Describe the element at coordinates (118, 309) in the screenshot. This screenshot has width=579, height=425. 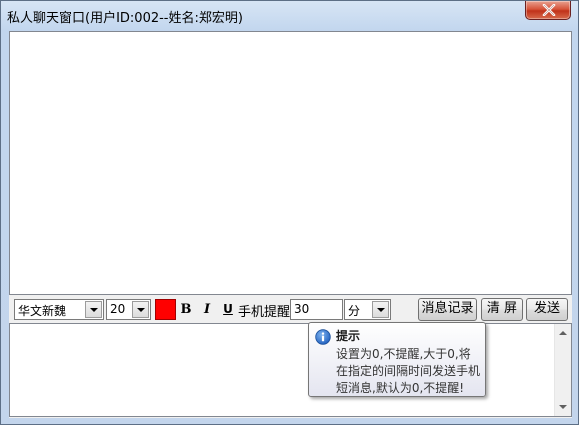
I see `font-size-value: 20` at that location.